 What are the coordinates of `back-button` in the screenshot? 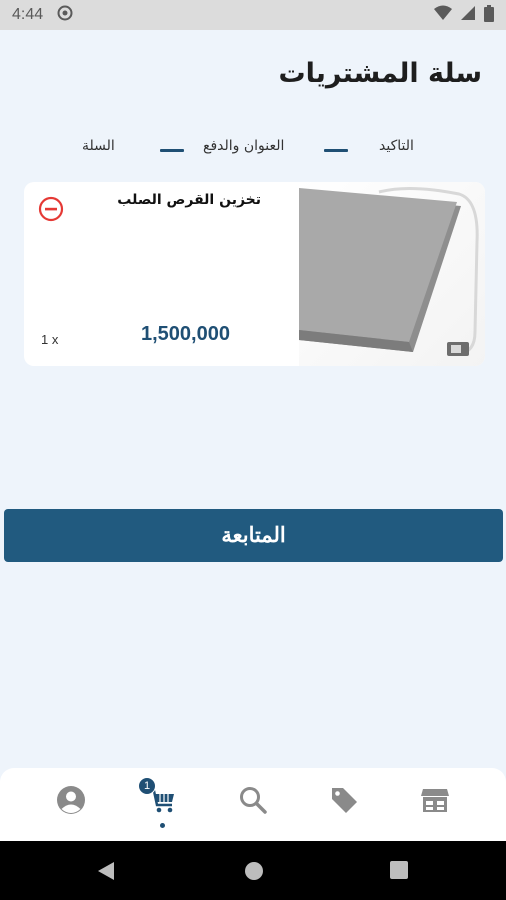 It's located at (106, 873).